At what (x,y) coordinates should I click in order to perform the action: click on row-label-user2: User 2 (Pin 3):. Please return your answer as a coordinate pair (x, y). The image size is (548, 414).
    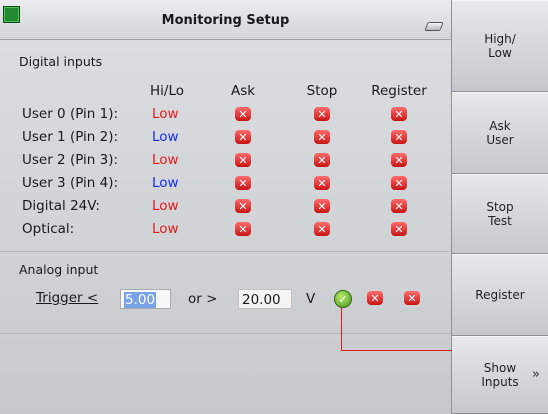
    Looking at the image, I should click on (70, 160).